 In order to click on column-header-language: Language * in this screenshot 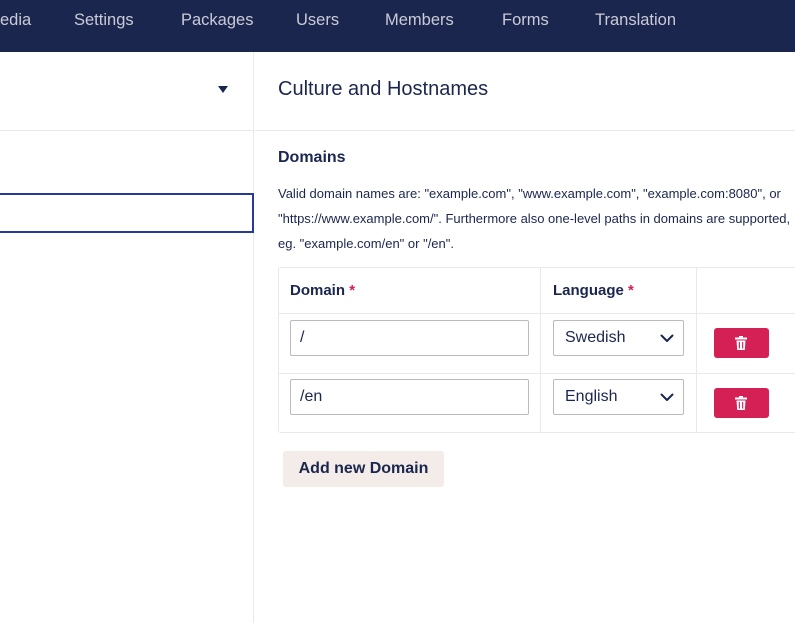, I will do `click(593, 290)`.